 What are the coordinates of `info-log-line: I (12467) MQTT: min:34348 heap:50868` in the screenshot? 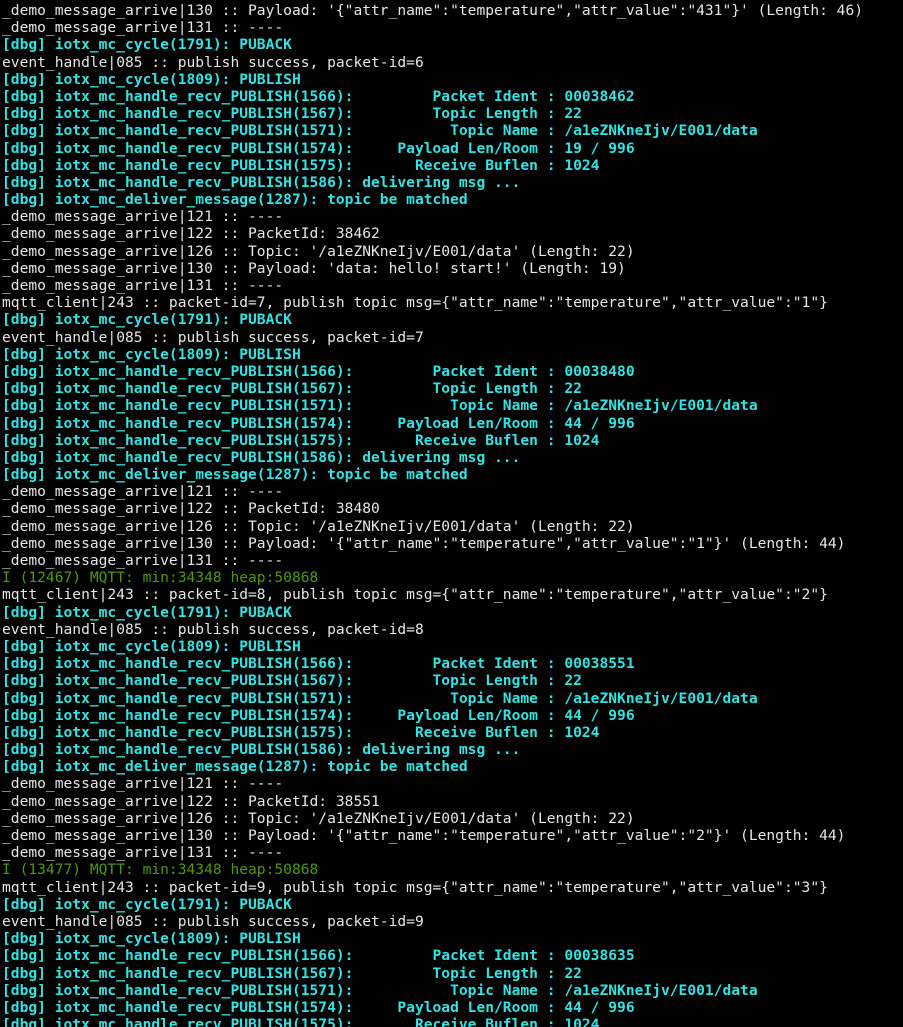 It's located at (160, 578).